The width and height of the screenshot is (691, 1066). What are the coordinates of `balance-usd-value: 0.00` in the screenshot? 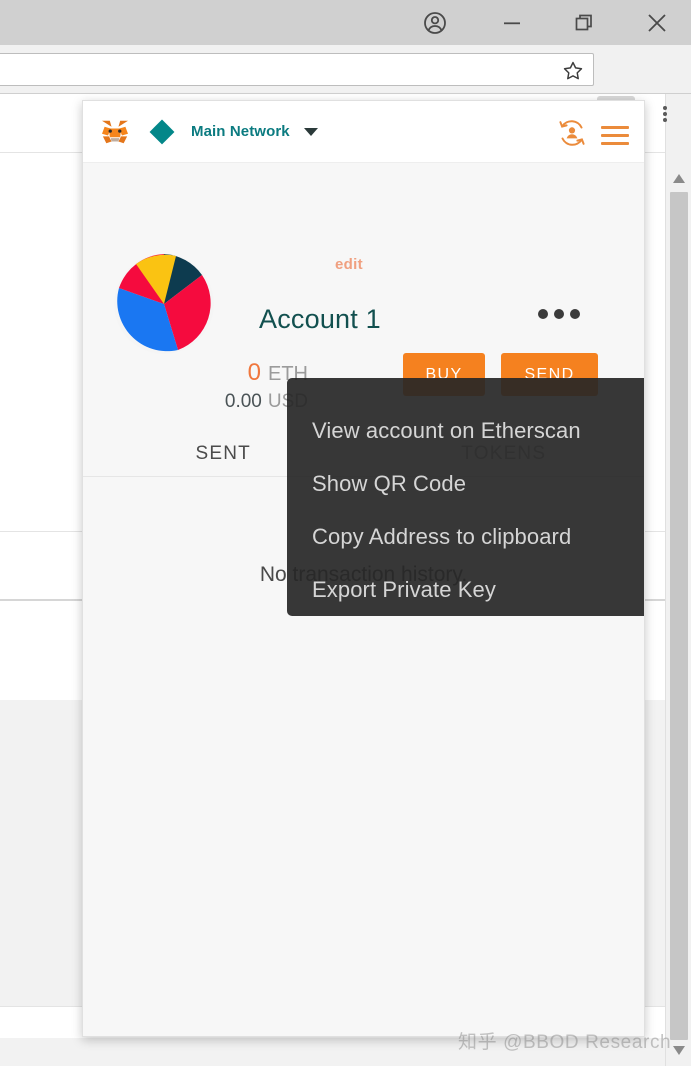 It's located at (243, 401).